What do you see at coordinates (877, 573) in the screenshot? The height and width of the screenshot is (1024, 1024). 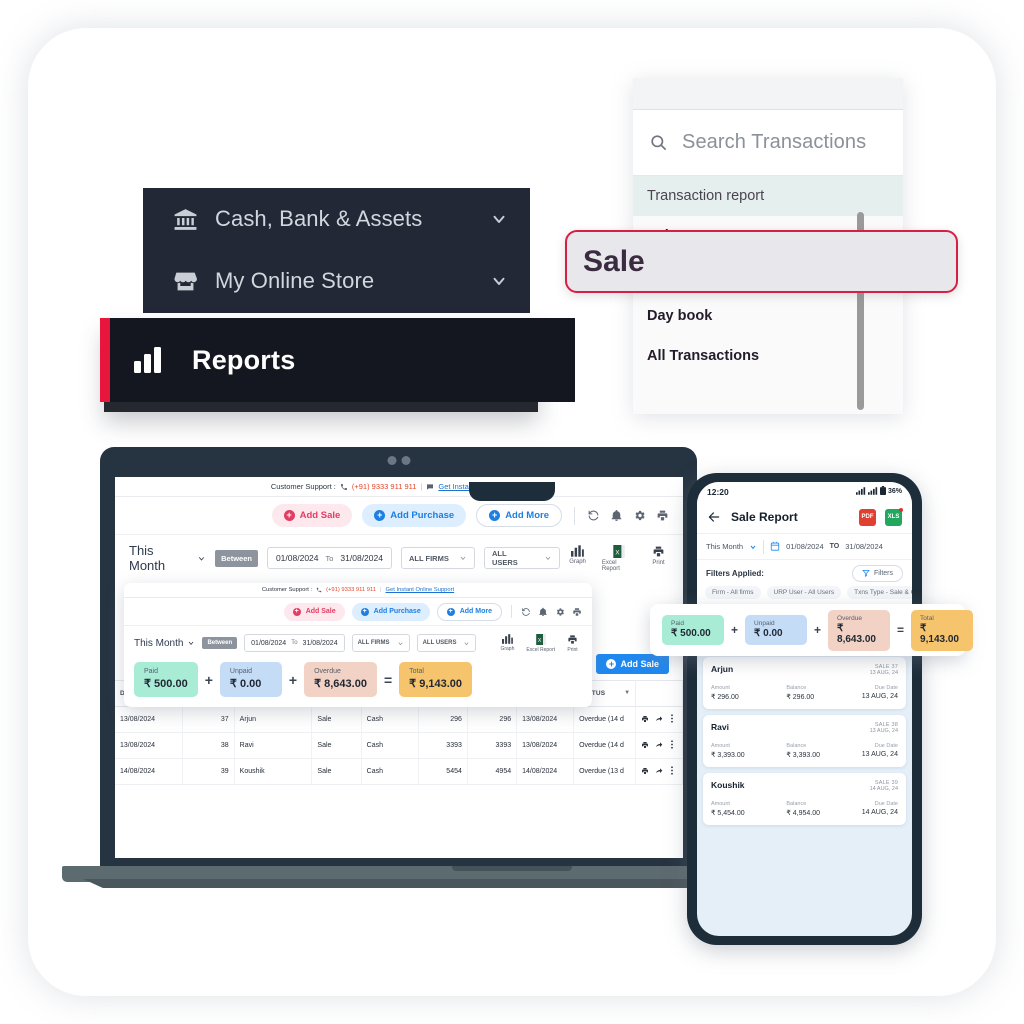 I see `filters-button: Filters` at bounding box center [877, 573].